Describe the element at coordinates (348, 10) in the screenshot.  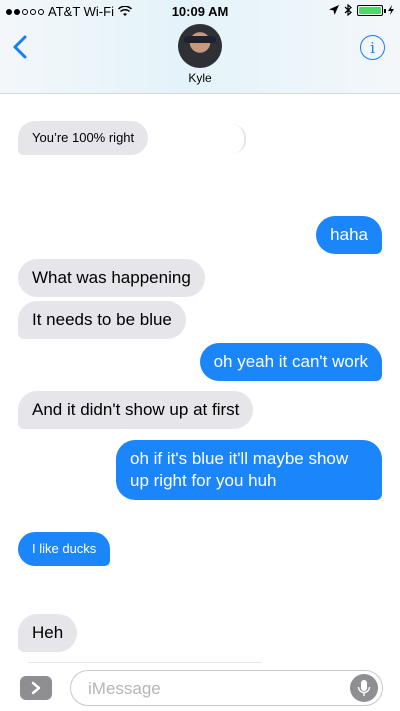
I see `bluetooth-icon` at that location.